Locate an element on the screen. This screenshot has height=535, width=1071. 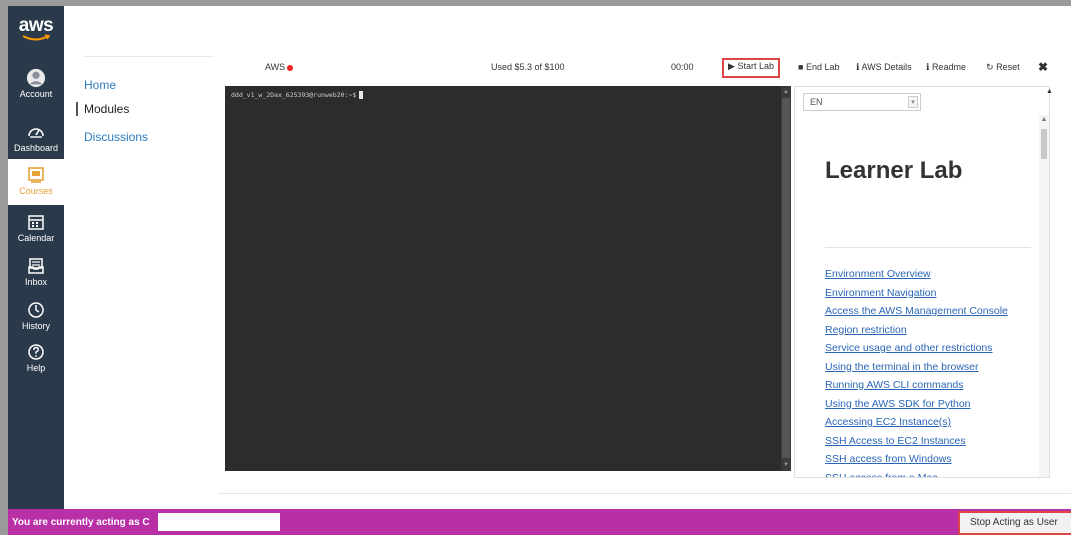
budget-text: Used $5.3 of $100 is located at coordinates (528, 67).